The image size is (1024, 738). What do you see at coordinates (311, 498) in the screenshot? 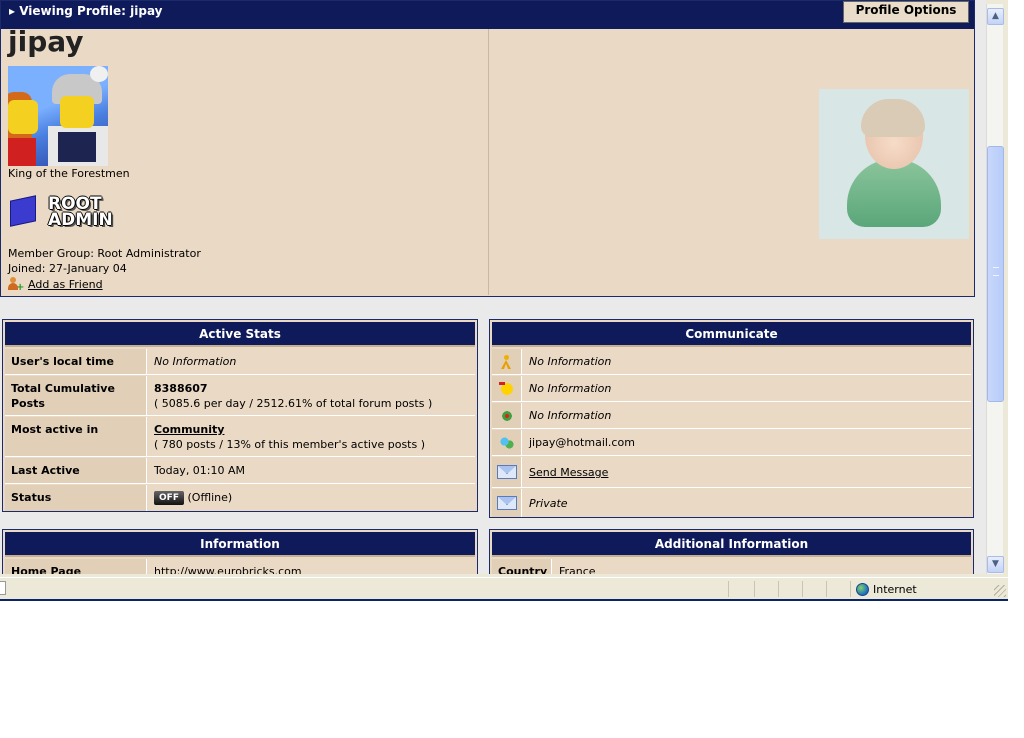
I see `stat-value: OFF (Offline)` at bounding box center [311, 498].